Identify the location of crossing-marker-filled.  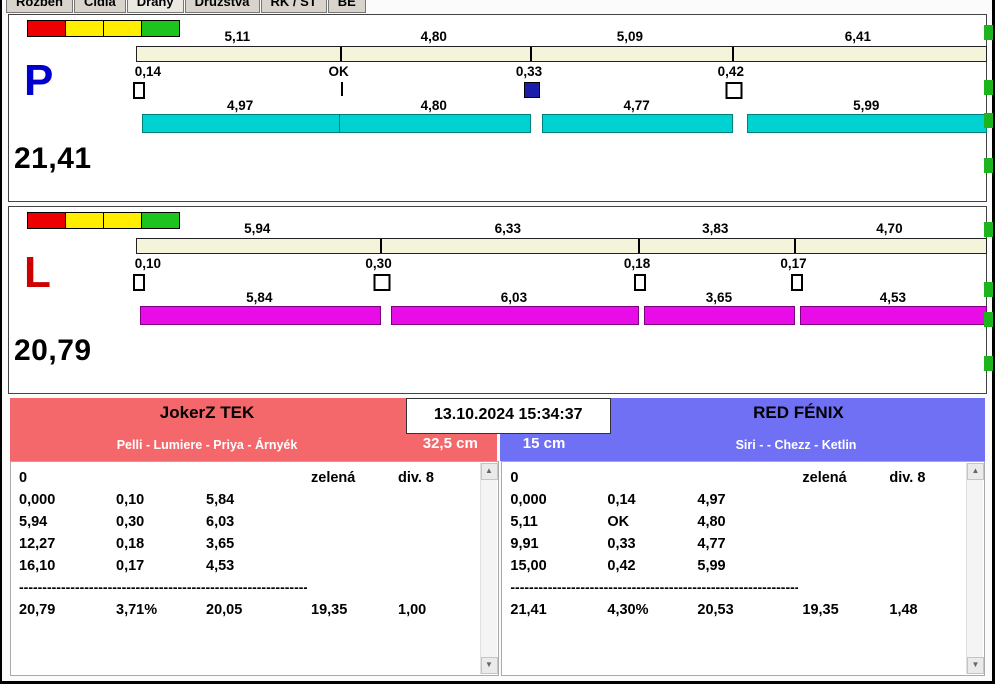
(532, 90).